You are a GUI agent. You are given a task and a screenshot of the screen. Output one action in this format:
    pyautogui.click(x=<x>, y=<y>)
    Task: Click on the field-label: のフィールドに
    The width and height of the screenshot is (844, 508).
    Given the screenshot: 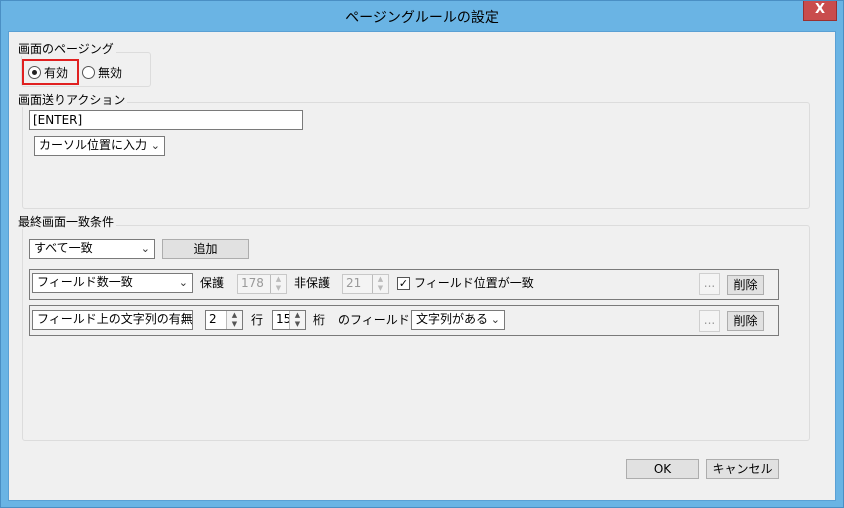 What is the action you would take?
    pyautogui.click(x=380, y=320)
    